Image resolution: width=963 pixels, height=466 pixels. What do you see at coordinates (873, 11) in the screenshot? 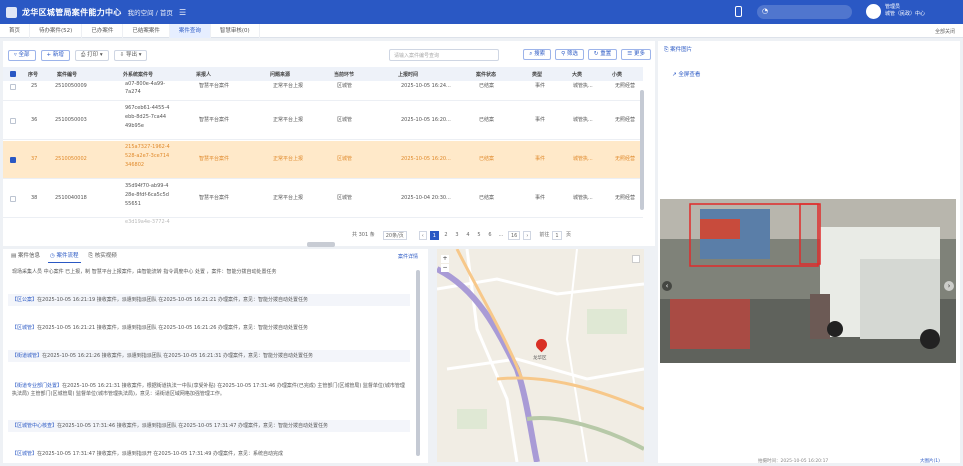
I see `avatar` at bounding box center [873, 11].